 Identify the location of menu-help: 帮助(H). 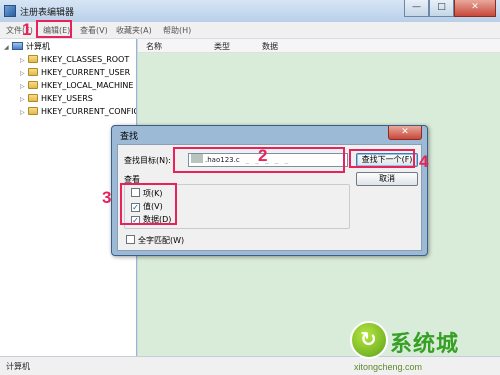
(177, 30).